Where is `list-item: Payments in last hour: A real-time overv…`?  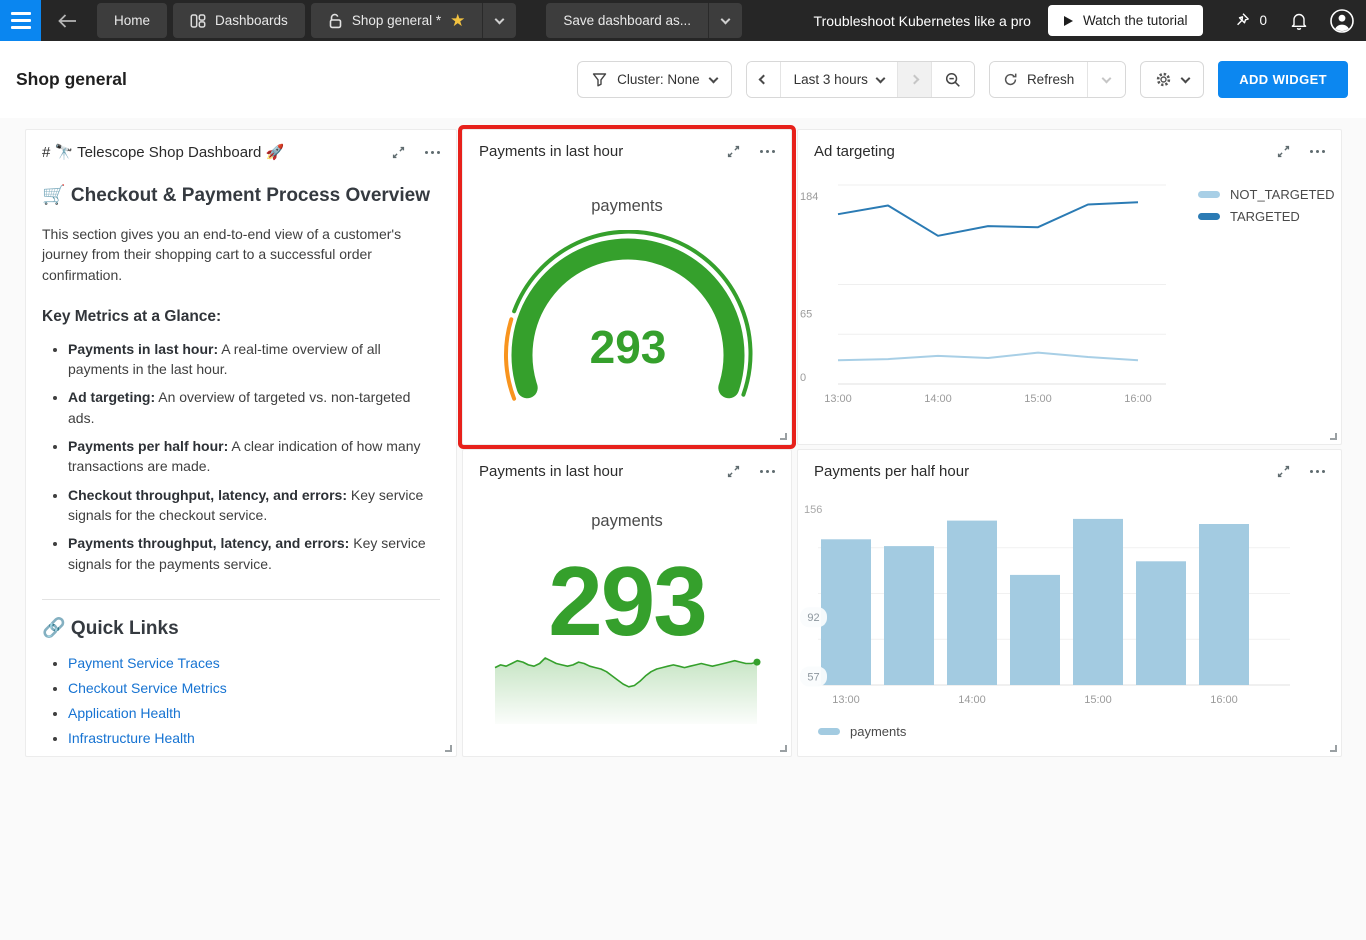
list-item: Payments in last hour: A real-time overv… is located at coordinates (254, 359).